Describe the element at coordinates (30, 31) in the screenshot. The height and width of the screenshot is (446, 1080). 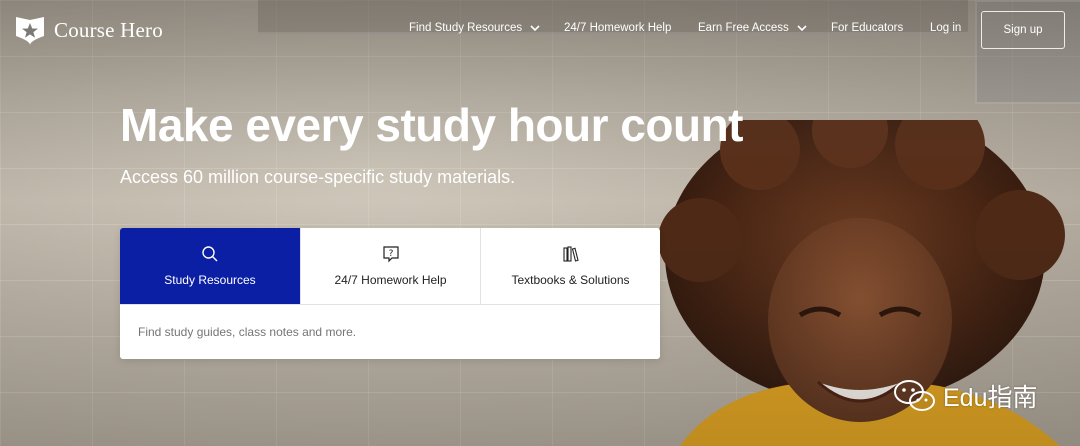
I see `star-shield-logo-icon` at that location.